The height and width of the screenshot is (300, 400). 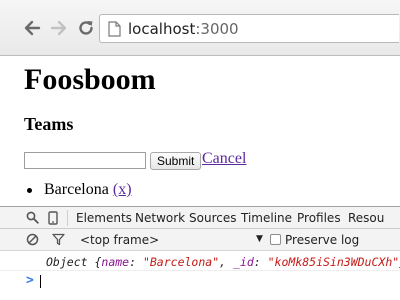 I want to click on arrow-right-icon, so click(x=58, y=28).